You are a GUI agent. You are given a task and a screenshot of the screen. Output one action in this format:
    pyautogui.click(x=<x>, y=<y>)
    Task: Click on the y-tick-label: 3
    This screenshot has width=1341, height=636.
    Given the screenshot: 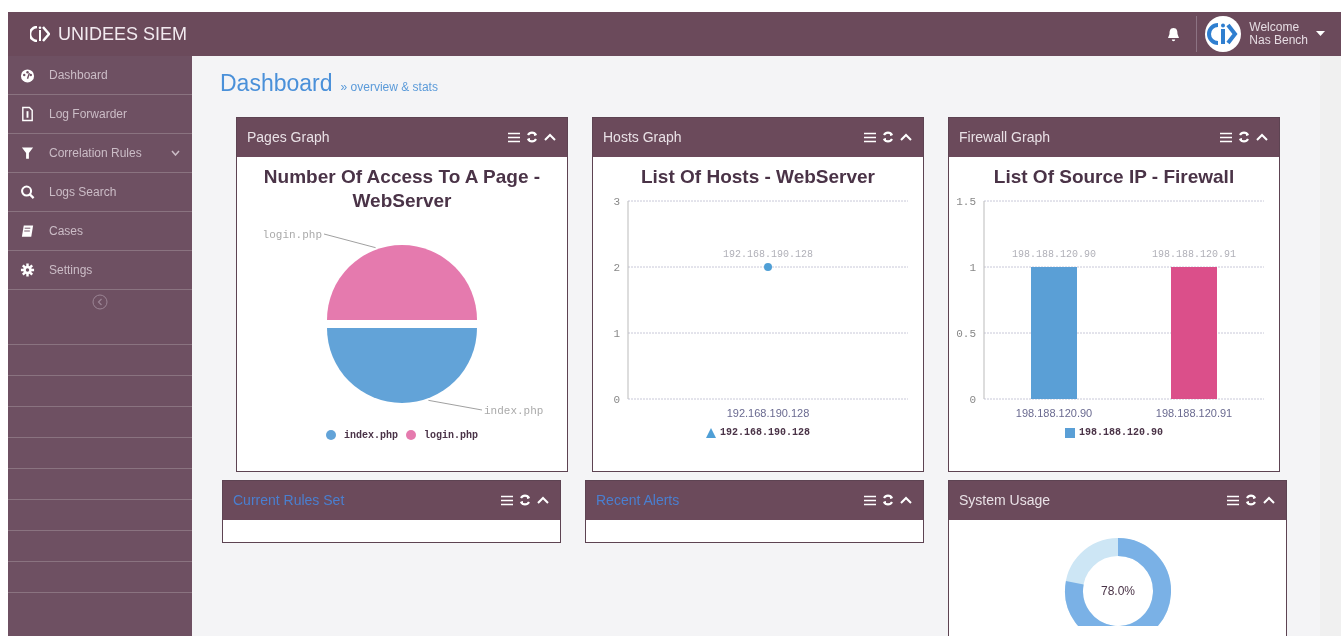 What is the action you would take?
    pyautogui.click(x=616, y=202)
    